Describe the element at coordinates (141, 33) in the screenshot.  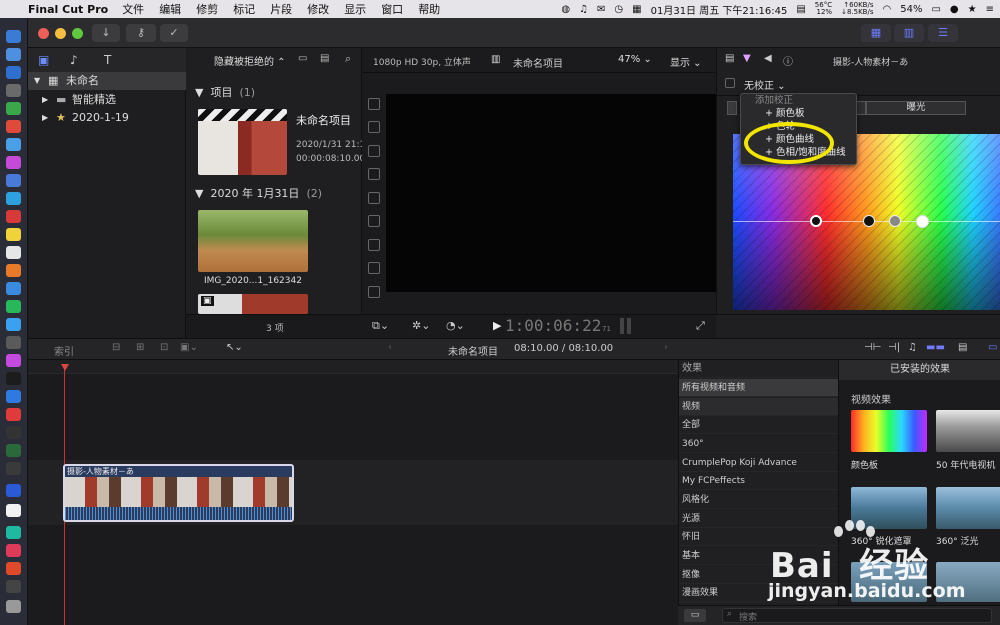
I see `keyword-button: ⚷` at that location.